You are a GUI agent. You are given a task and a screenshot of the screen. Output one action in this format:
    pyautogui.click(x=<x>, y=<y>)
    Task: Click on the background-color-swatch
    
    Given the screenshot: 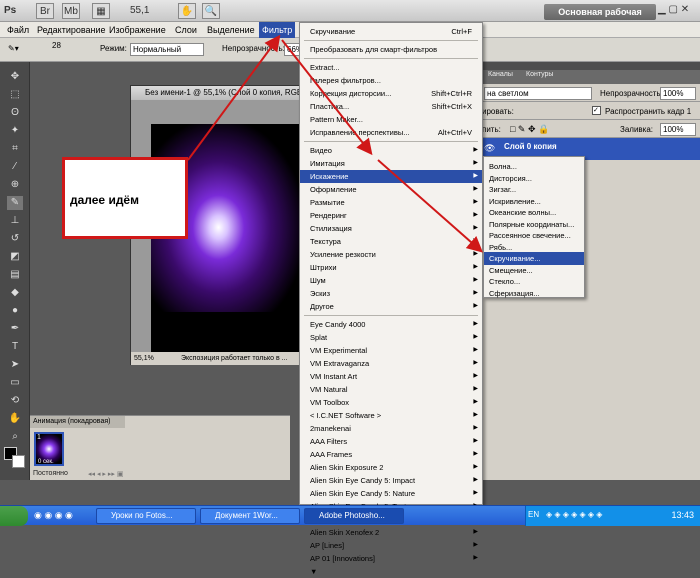 What is the action you would take?
    pyautogui.click(x=18, y=461)
    